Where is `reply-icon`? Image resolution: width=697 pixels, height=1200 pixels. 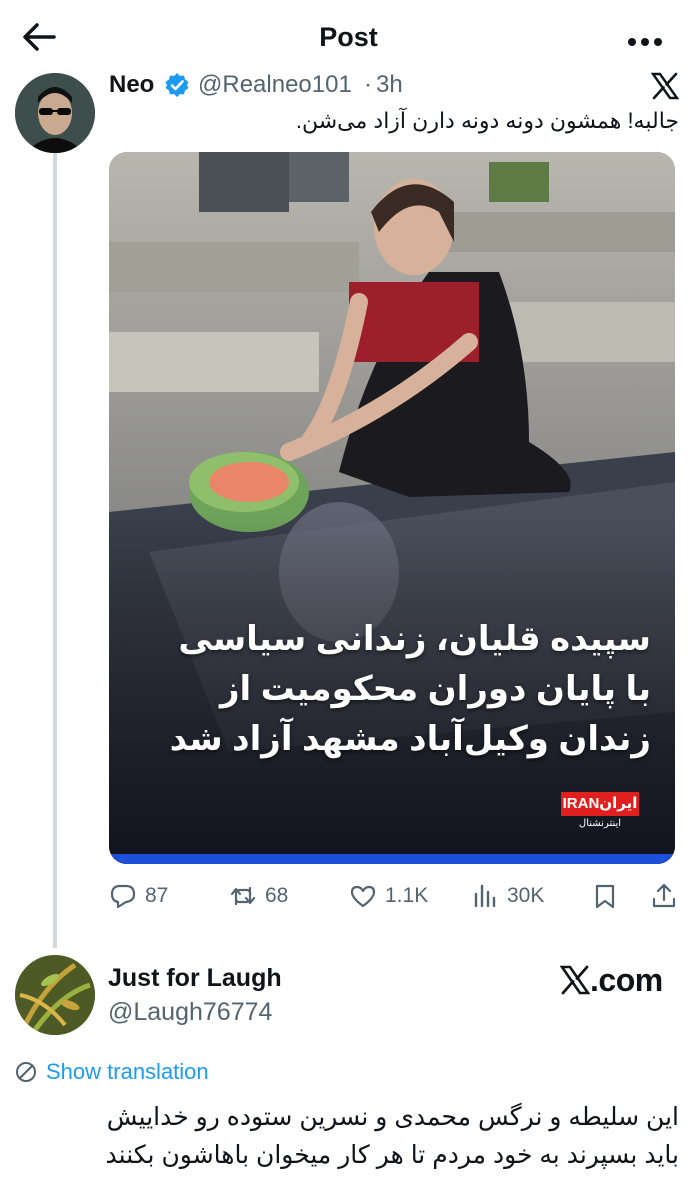 reply-icon is located at coordinates (123, 896).